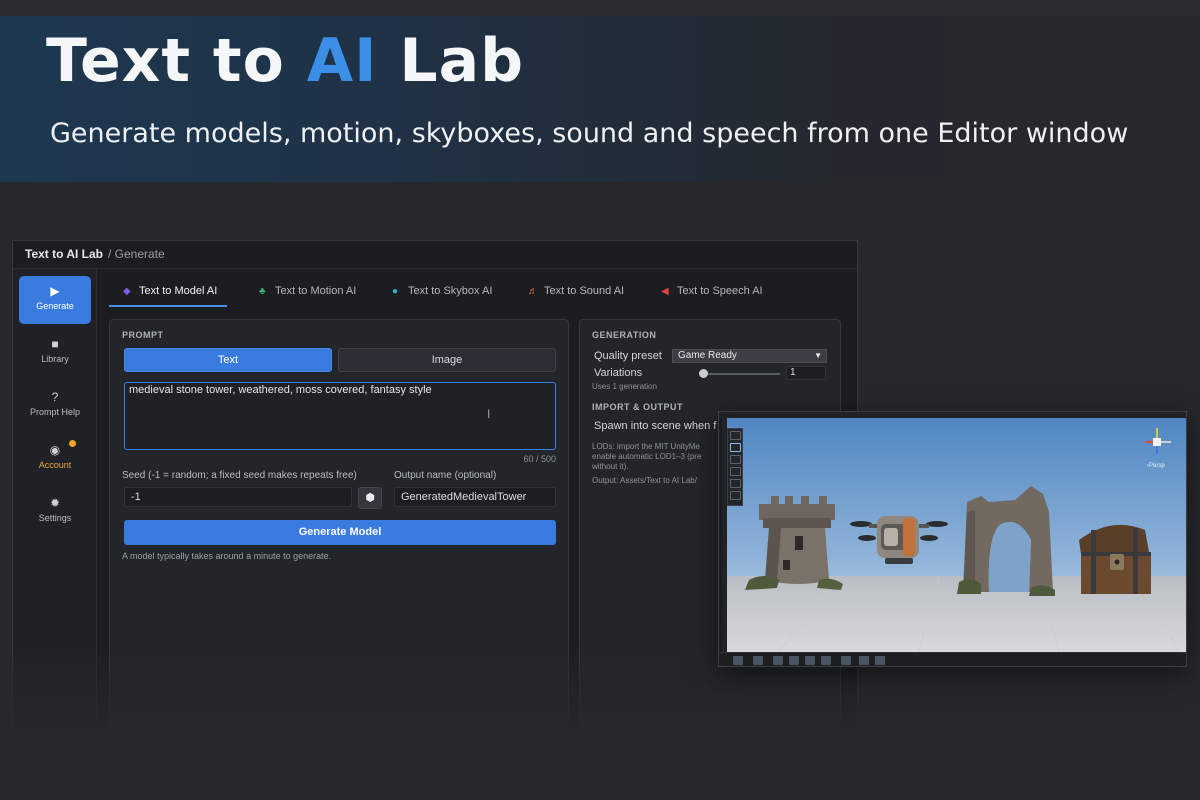  Describe the element at coordinates (445, 475) in the screenshot. I see `output-name-label: Output name (optional)` at that location.